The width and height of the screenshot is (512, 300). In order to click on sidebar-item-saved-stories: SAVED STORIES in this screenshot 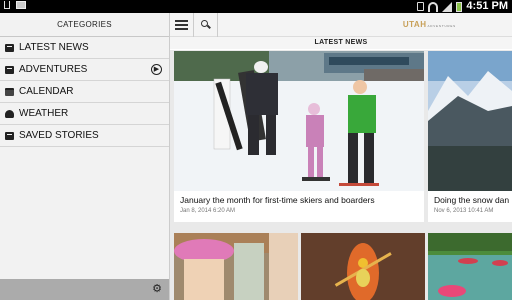, I will do `click(84, 136)`.